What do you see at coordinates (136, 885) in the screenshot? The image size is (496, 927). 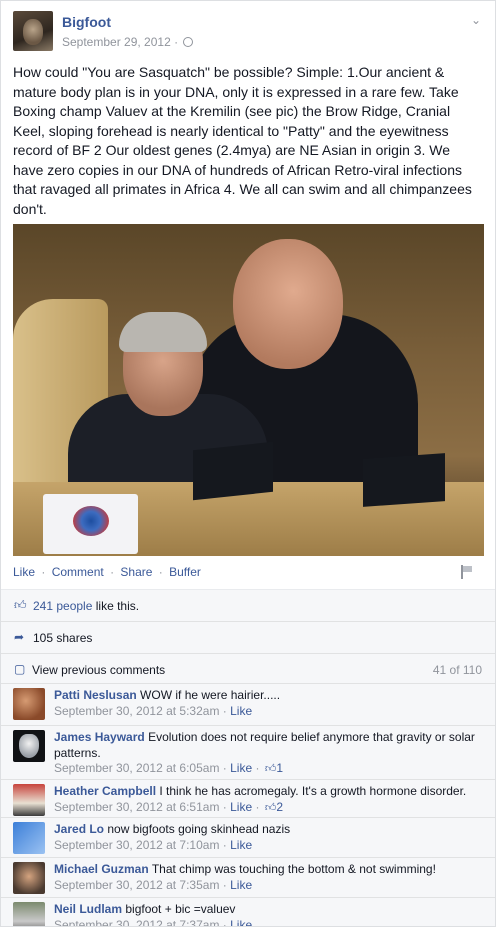 I see `comment-time: September 30, 2012 at 7:35am` at bounding box center [136, 885].